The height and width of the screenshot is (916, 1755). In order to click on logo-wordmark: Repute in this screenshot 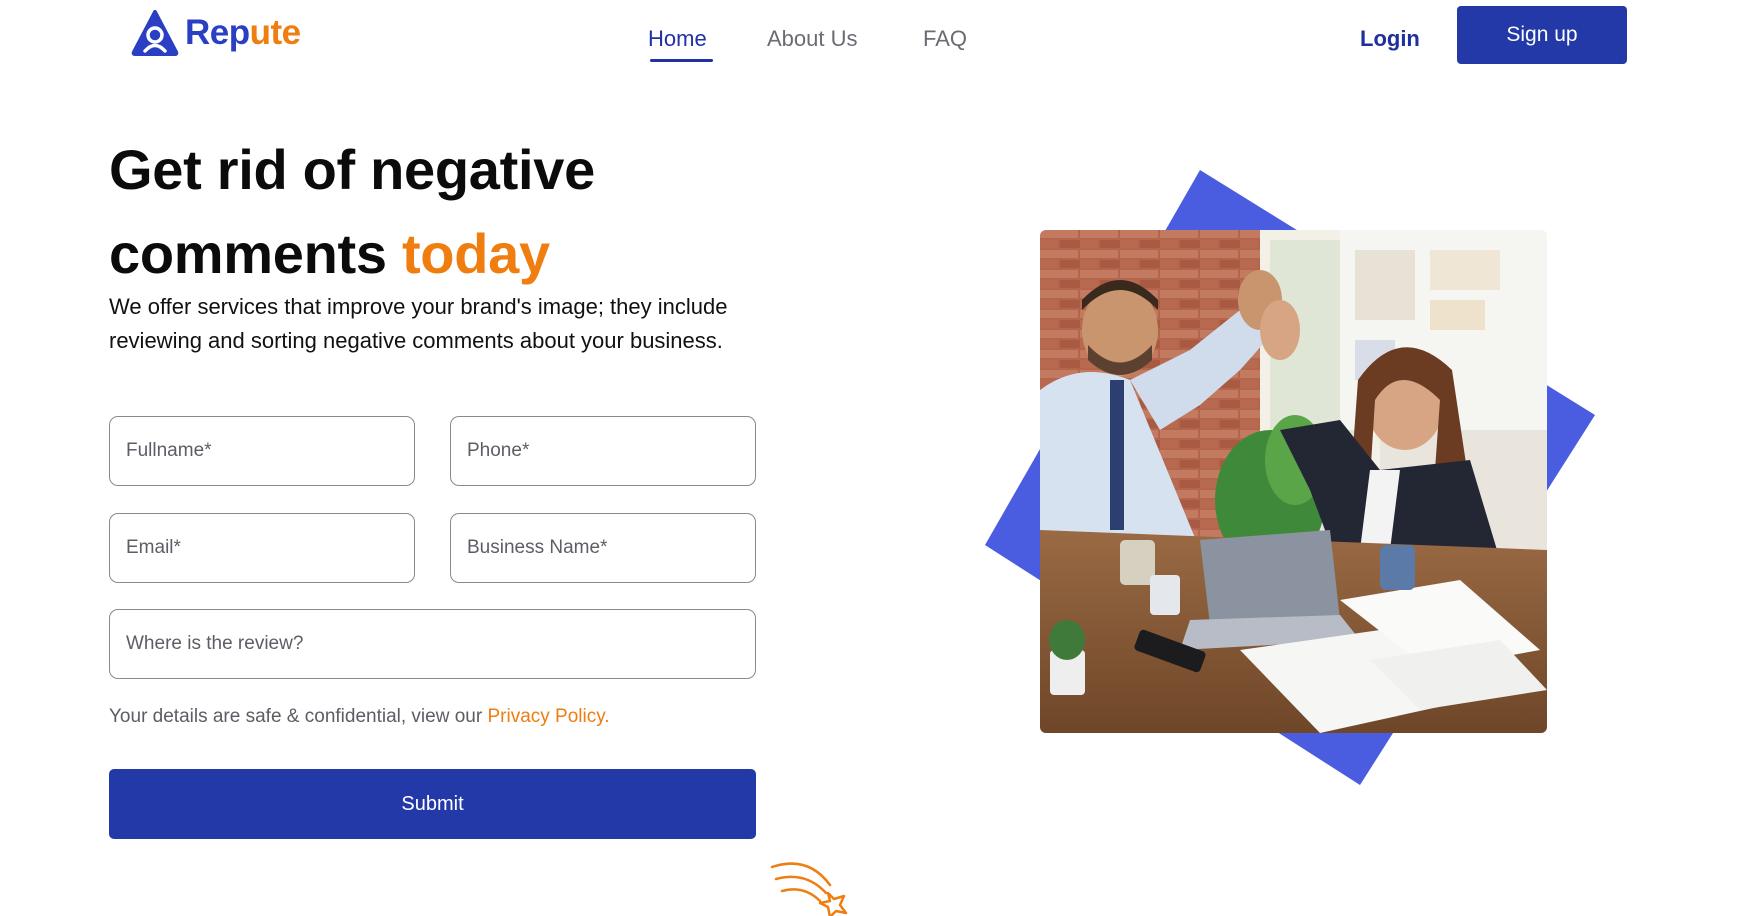, I will do `click(243, 32)`.